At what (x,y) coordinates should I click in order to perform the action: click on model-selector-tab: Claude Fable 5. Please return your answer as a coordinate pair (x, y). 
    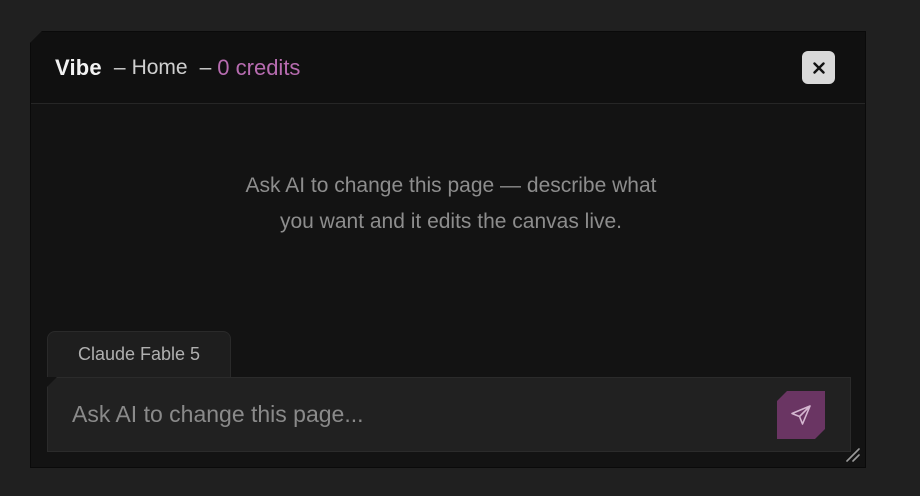
    Looking at the image, I should click on (139, 354).